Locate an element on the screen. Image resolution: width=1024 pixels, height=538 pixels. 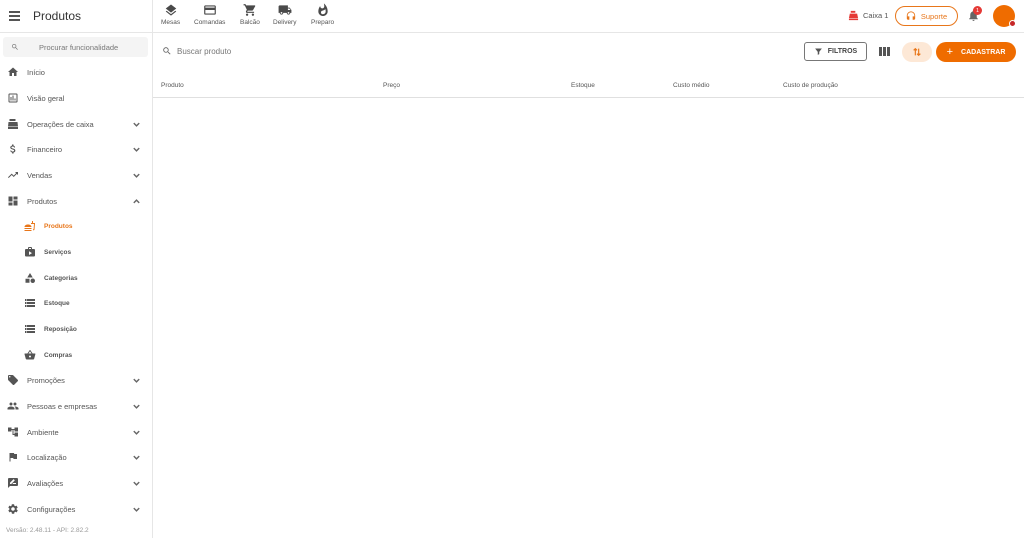
restock-icon is located at coordinates (30, 329).